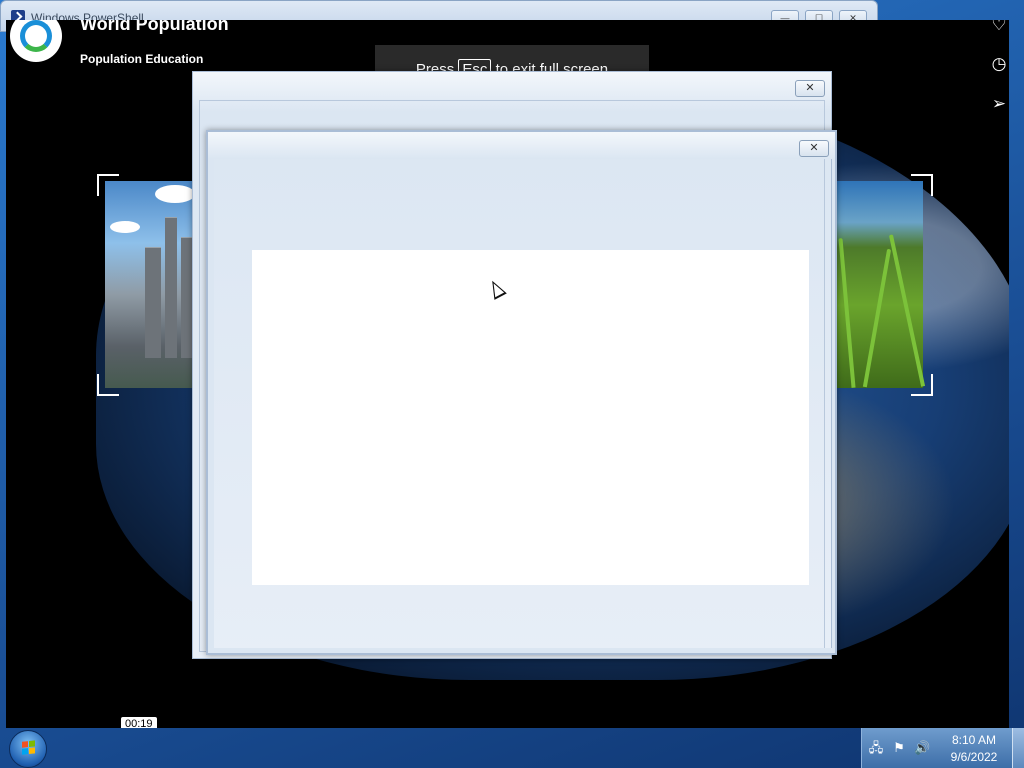 The width and height of the screenshot is (1024, 768). I want to click on show-desktop-button, so click(1018, 748).